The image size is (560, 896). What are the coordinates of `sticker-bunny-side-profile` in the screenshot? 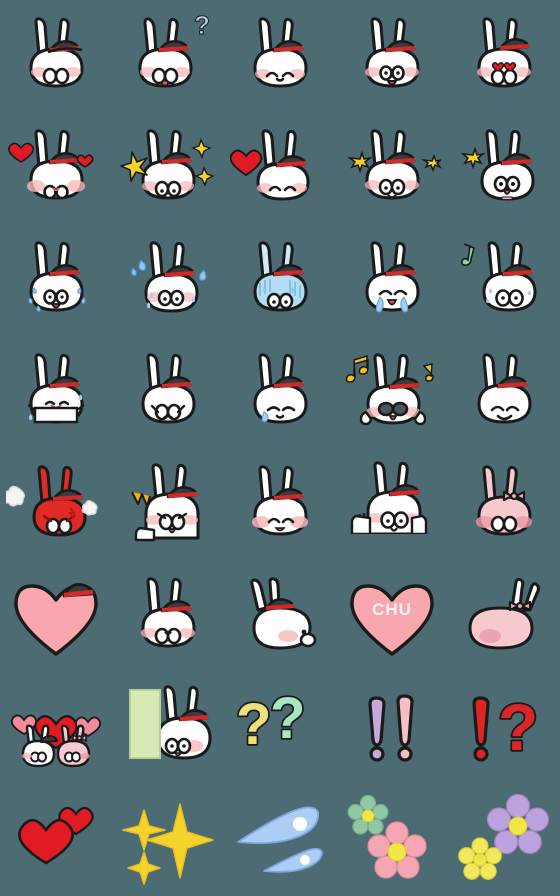 It's located at (280, 616).